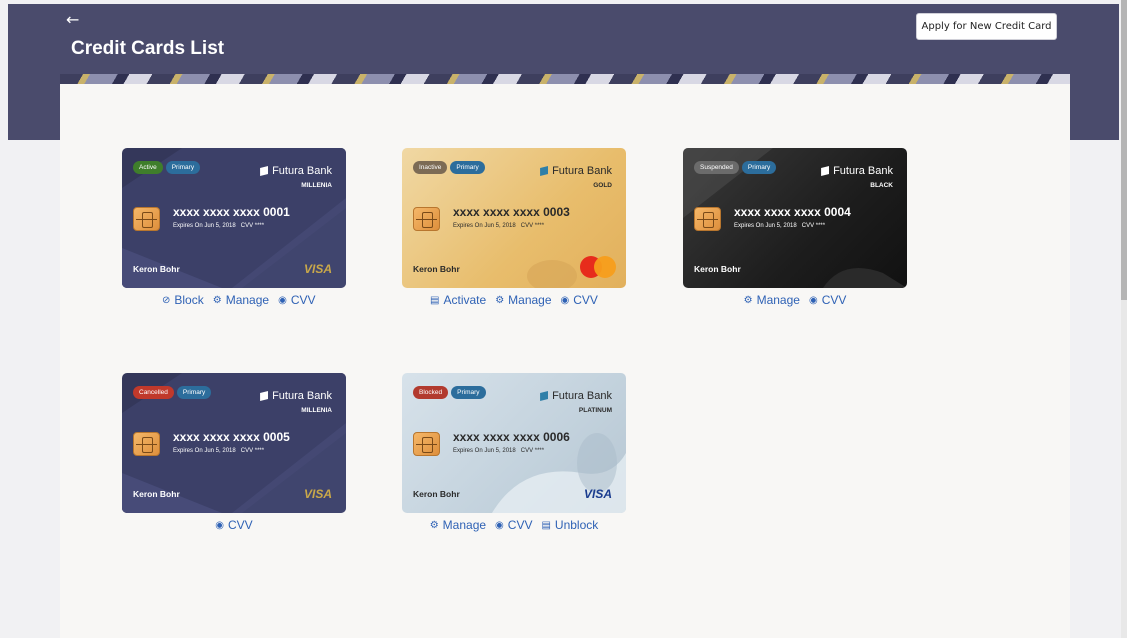 This screenshot has height=638, width=1127. I want to click on card-actions-0001: ⊘ Block ⚙ Manage ◉ CVV, so click(256, 300).